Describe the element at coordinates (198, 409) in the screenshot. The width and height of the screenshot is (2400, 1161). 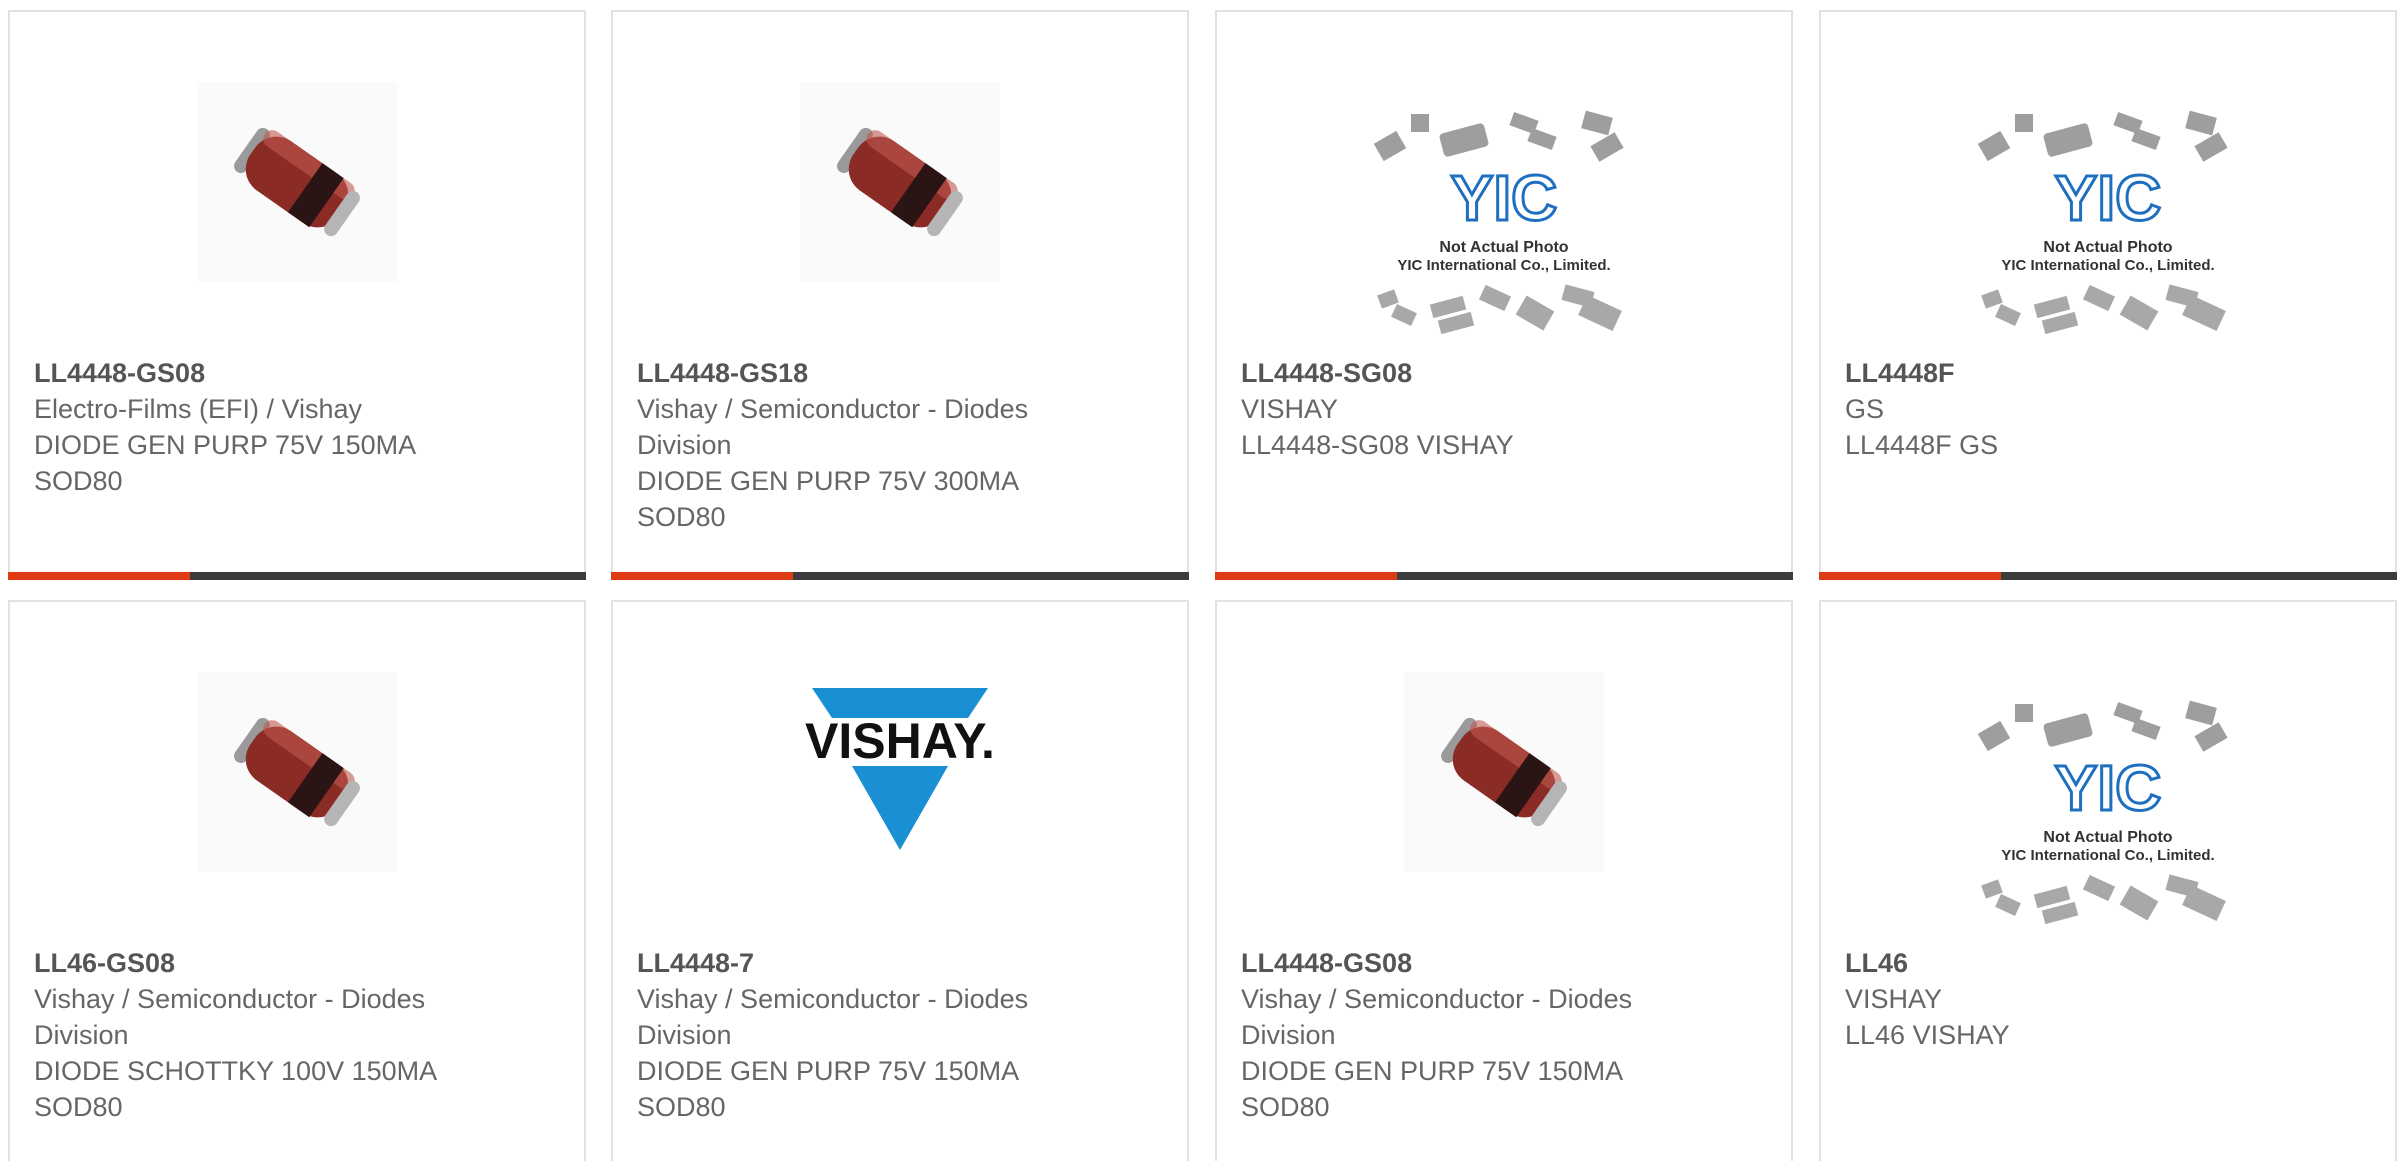
I see `manufacturer: Electro-Films (EFI) / Vishay` at that location.